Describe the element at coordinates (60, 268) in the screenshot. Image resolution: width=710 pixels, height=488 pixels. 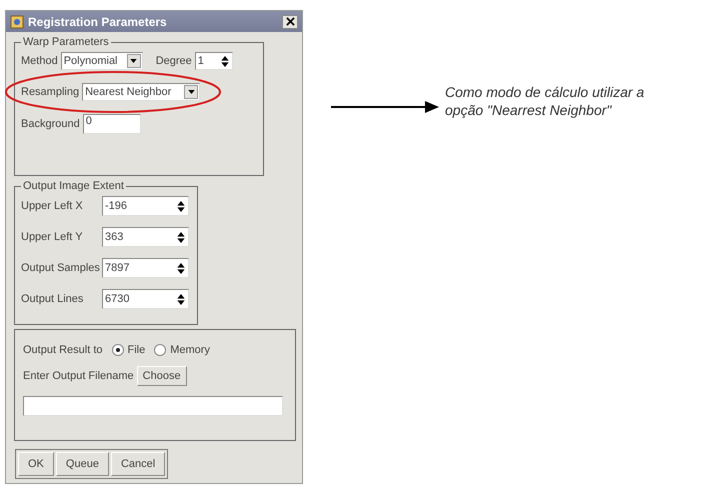
I see `field-label: Output Samples` at that location.